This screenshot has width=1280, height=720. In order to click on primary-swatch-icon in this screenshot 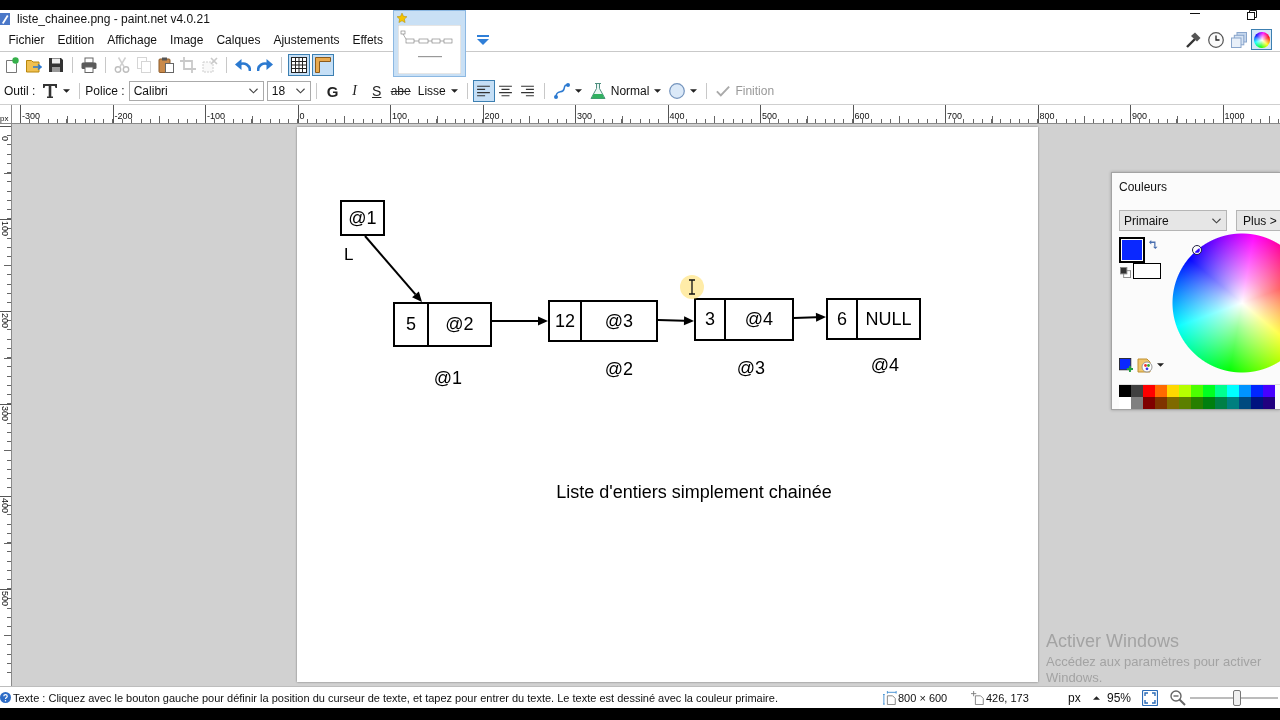, I will do `click(1132, 250)`.